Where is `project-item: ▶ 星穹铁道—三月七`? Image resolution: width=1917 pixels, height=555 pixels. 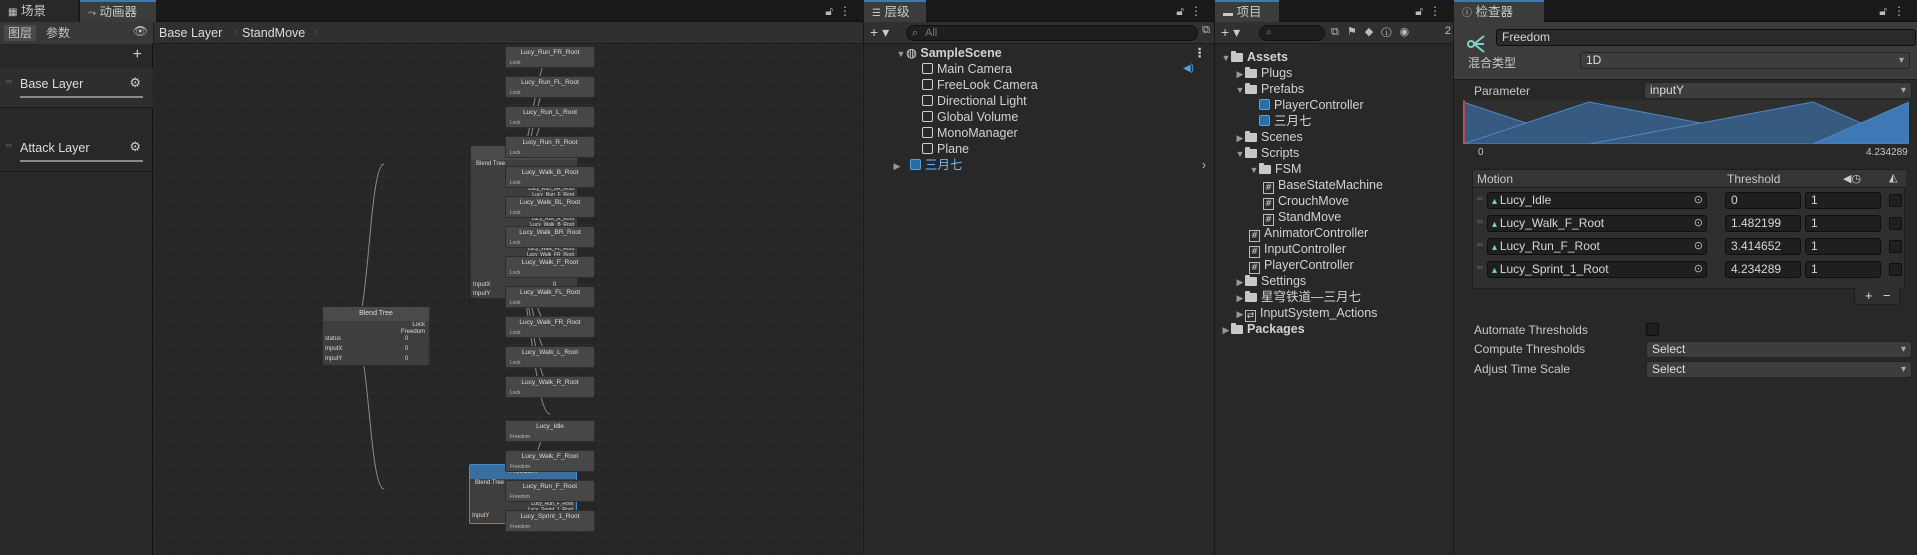 project-item: ▶ 星穹铁道—三月七 is located at coordinates (1334, 297).